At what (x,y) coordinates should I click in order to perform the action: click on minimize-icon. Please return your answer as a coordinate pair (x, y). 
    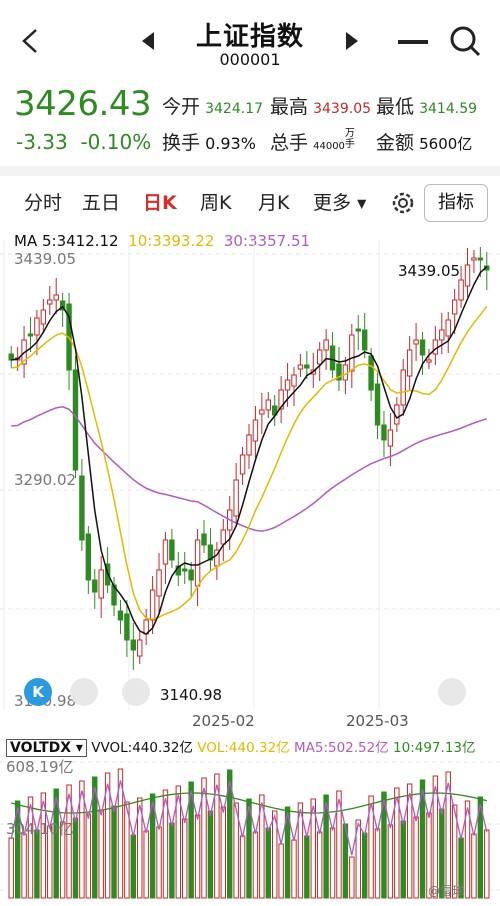
    Looking at the image, I should click on (413, 42).